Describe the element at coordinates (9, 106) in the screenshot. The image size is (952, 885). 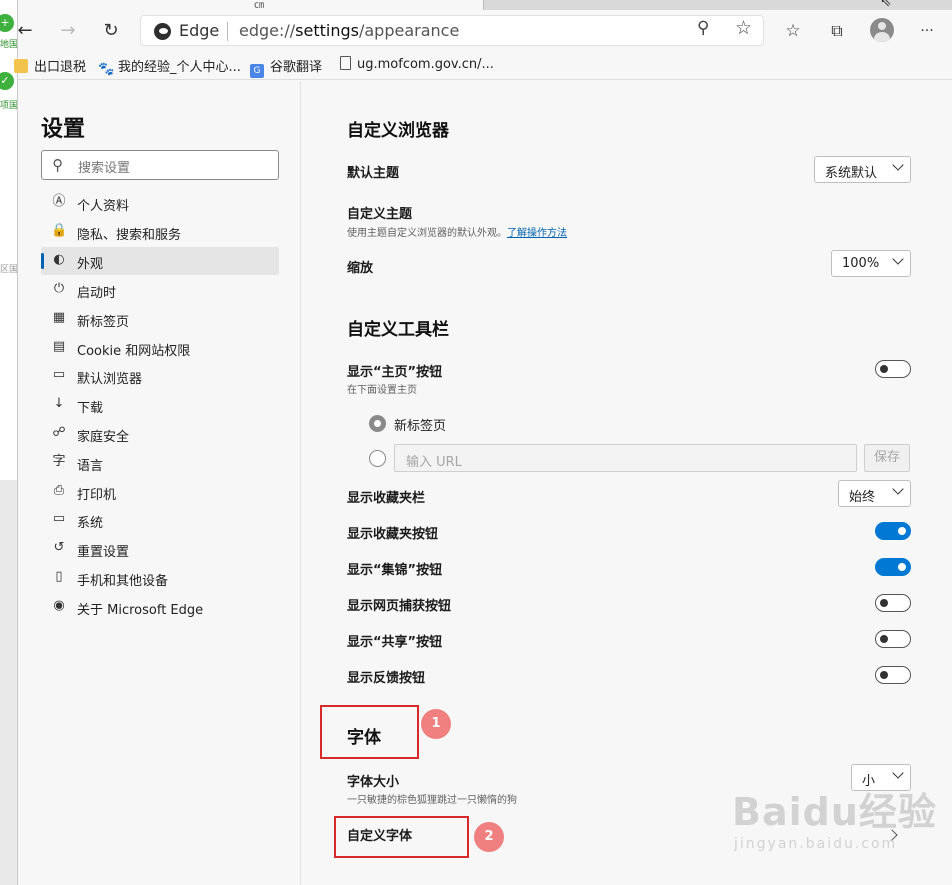
I see `side-label-2: 项国` at that location.